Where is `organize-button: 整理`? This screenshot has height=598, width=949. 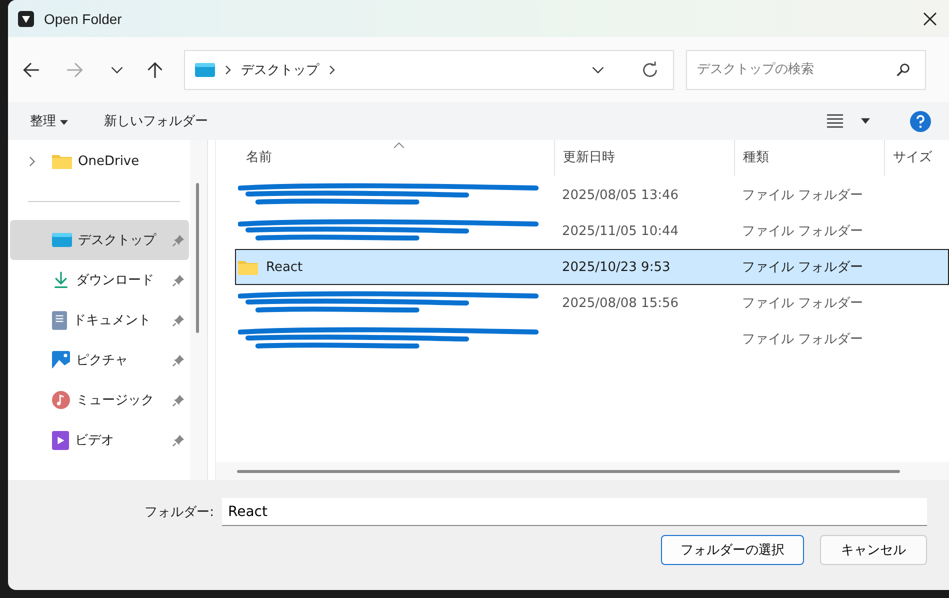 organize-button: 整理 is located at coordinates (49, 121).